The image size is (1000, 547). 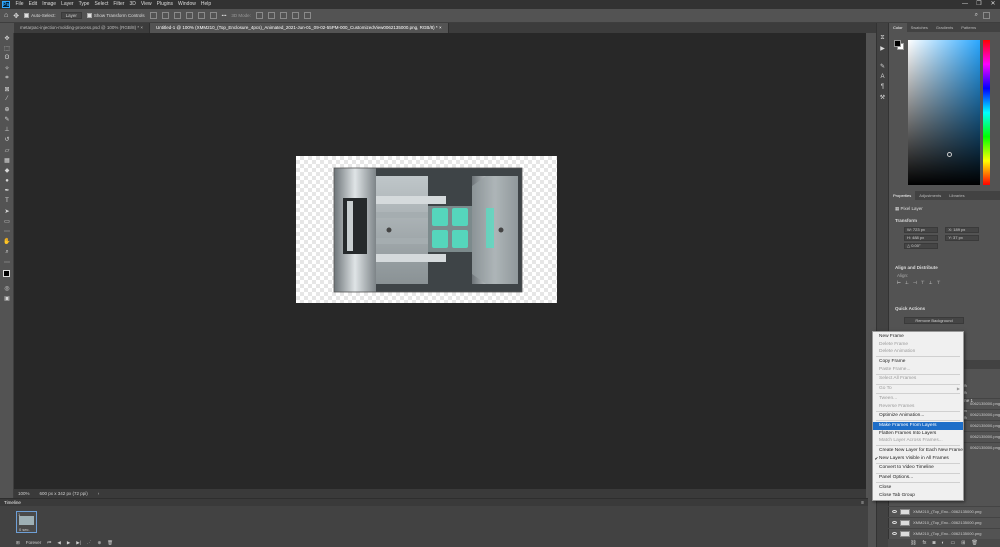 I want to click on document-size: 600 px x 342 px (72 ppi), so click(x=64, y=493).